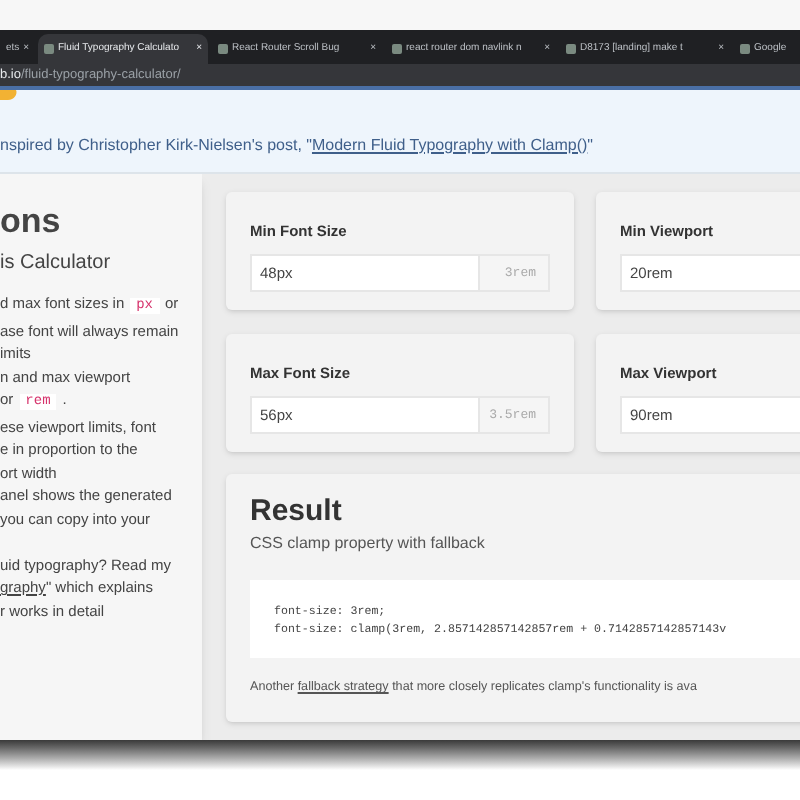 This screenshot has height=800, width=800. I want to click on result-title: Result, so click(297, 511).